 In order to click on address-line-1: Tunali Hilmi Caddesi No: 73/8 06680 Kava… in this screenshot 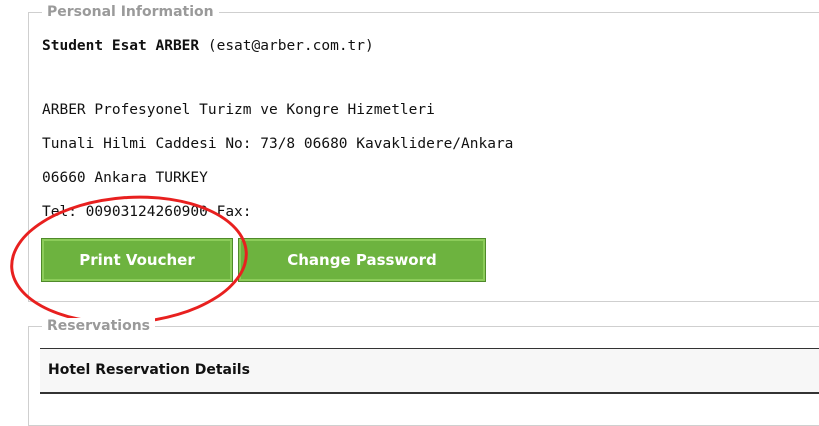, I will do `click(278, 144)`.